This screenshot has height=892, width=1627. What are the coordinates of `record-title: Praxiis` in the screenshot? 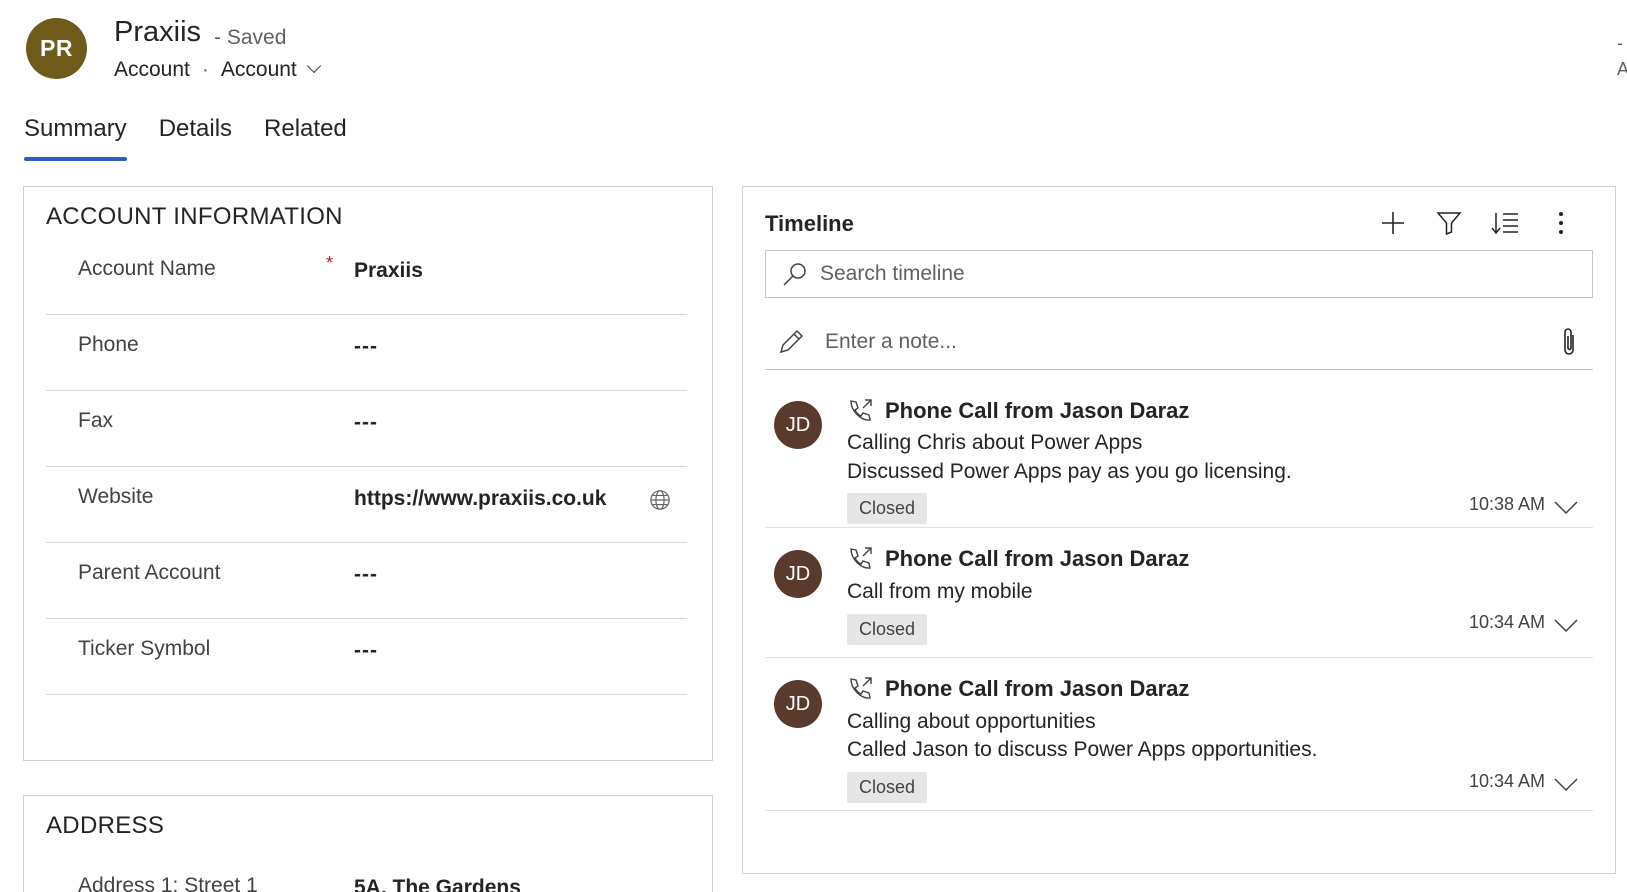 It's located at (158, 32).